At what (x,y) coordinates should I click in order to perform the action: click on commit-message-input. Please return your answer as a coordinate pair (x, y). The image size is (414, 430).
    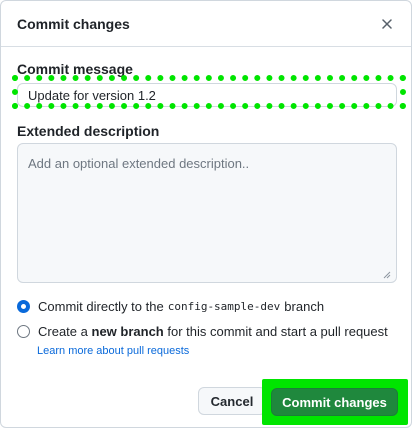
    Looking at the image, I should click on (207, 95).